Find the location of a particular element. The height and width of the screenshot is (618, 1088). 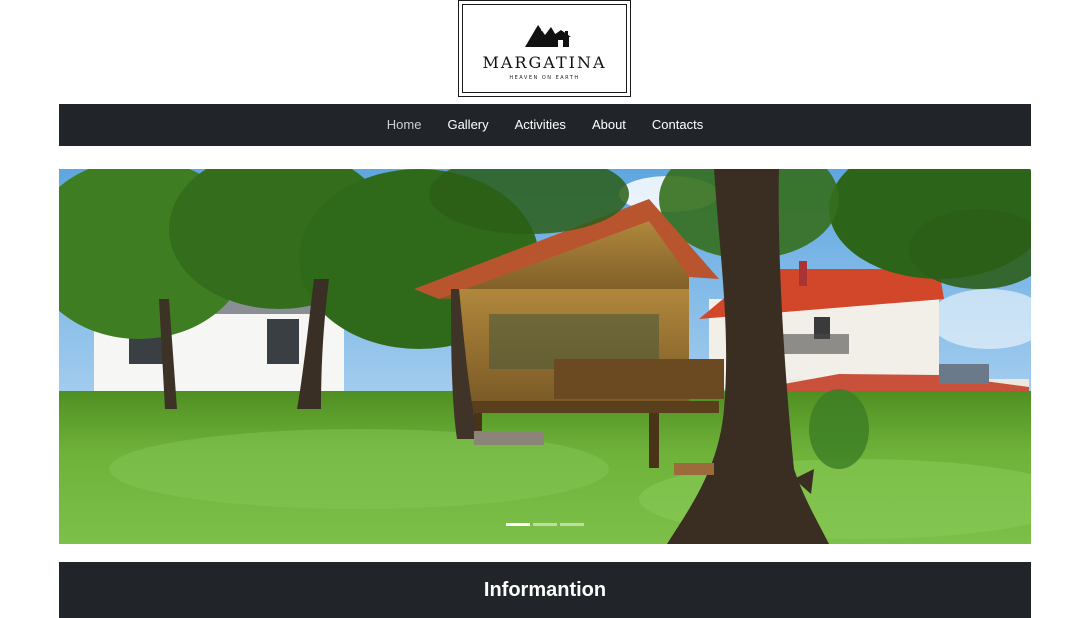

site-logo: MARGATINA HEAVEN ON EARTH is located at coordinates (544, 48).